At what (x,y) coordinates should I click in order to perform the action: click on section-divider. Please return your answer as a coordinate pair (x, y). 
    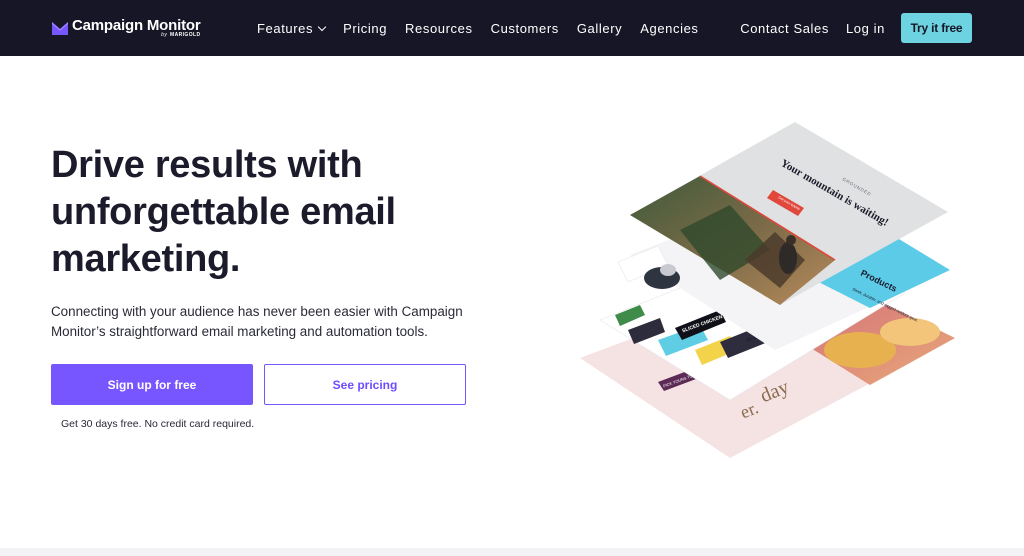
    Looking at the image, I should click on (512, 552).